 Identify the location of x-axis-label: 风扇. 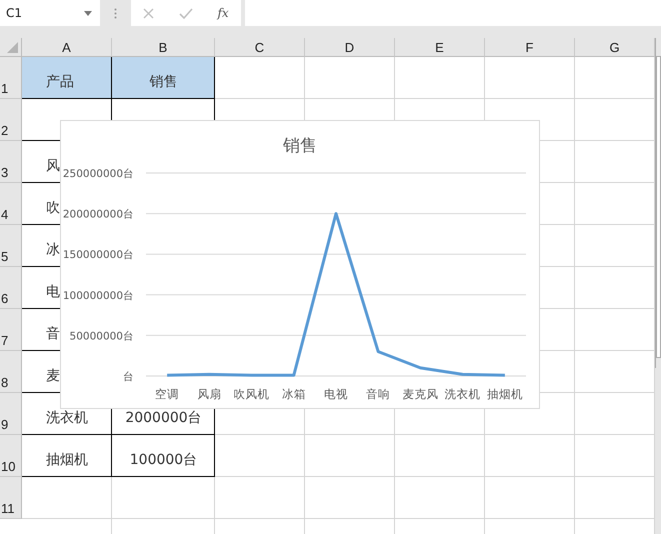
(209, 394).